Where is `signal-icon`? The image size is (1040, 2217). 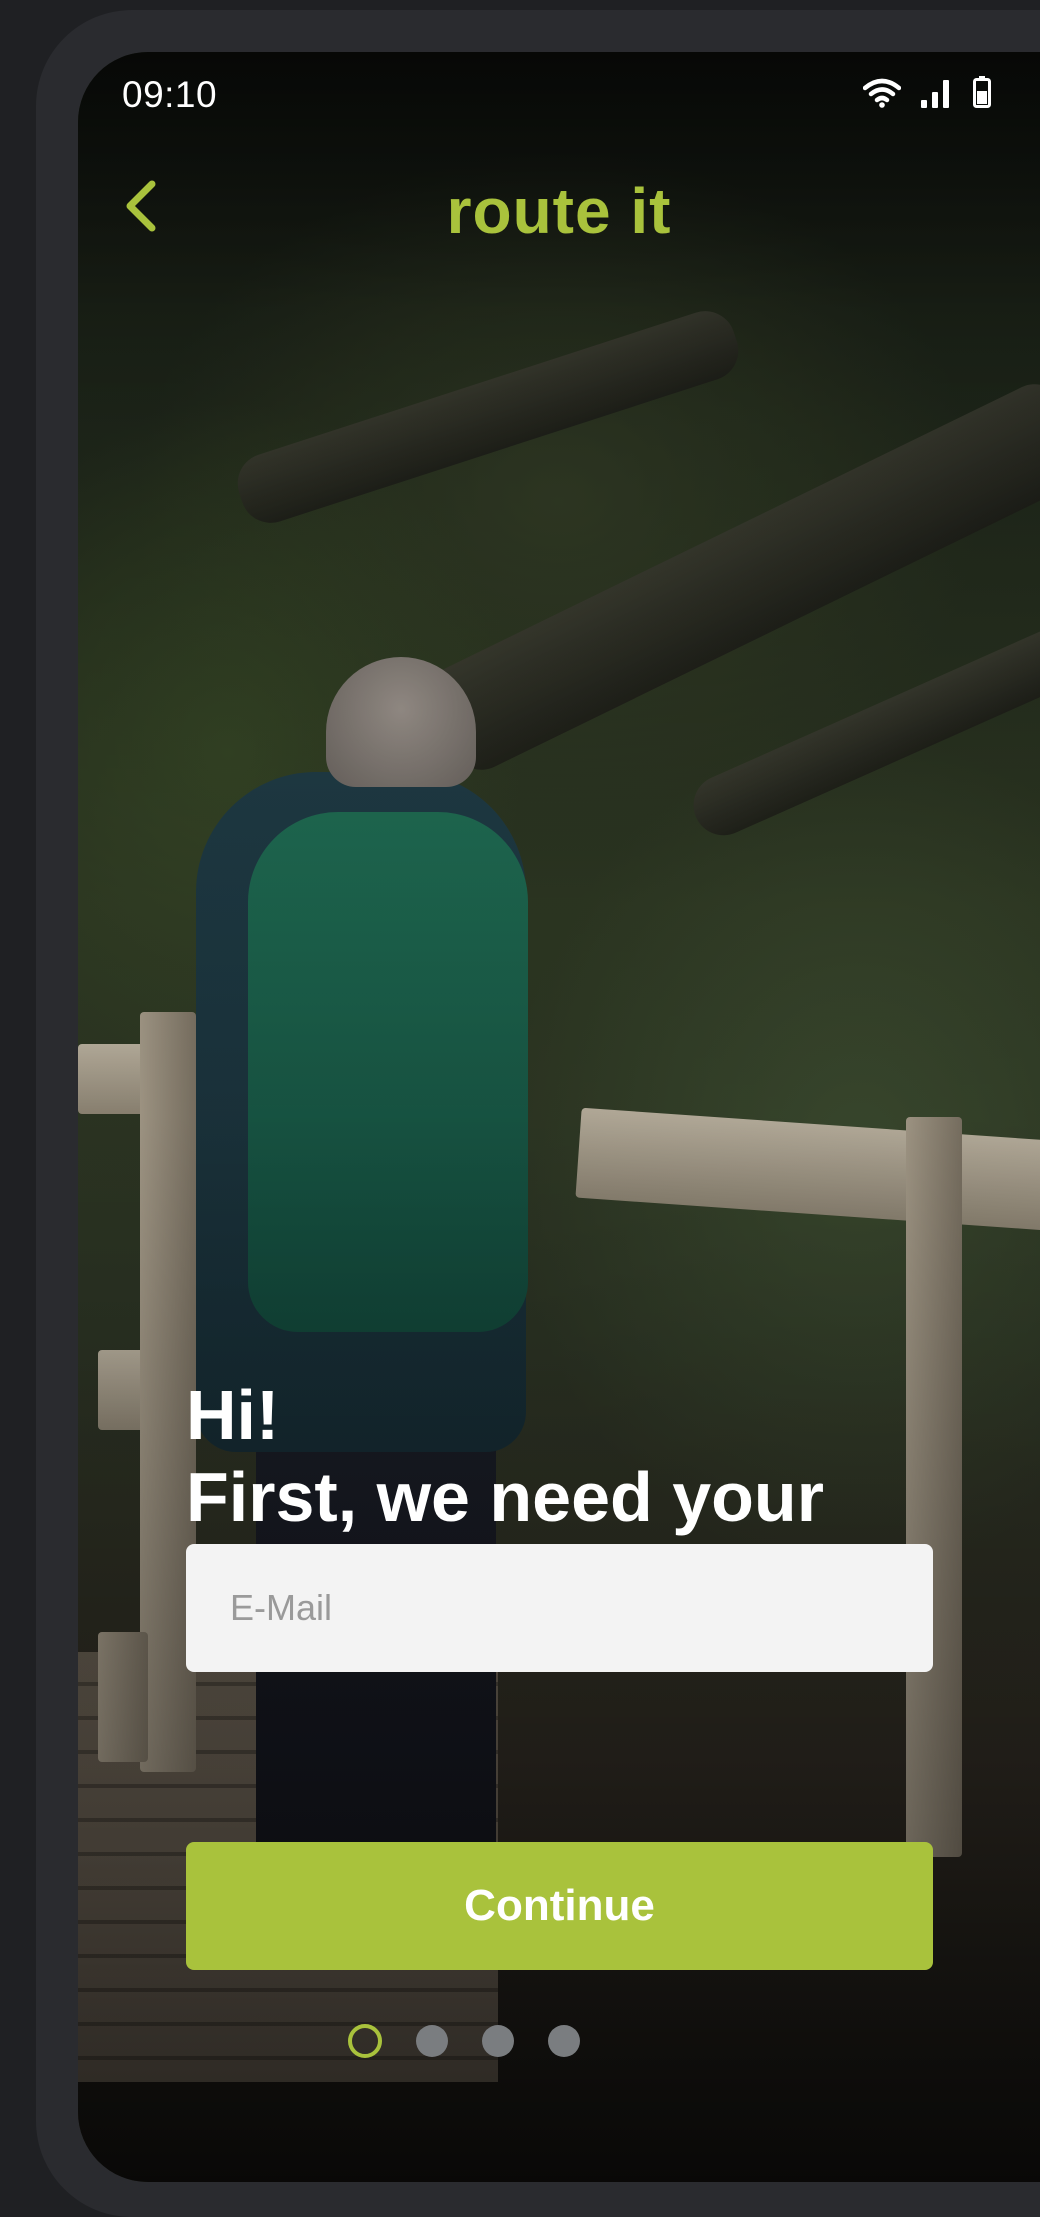
signal-icon is located at coordinates (935, 94).